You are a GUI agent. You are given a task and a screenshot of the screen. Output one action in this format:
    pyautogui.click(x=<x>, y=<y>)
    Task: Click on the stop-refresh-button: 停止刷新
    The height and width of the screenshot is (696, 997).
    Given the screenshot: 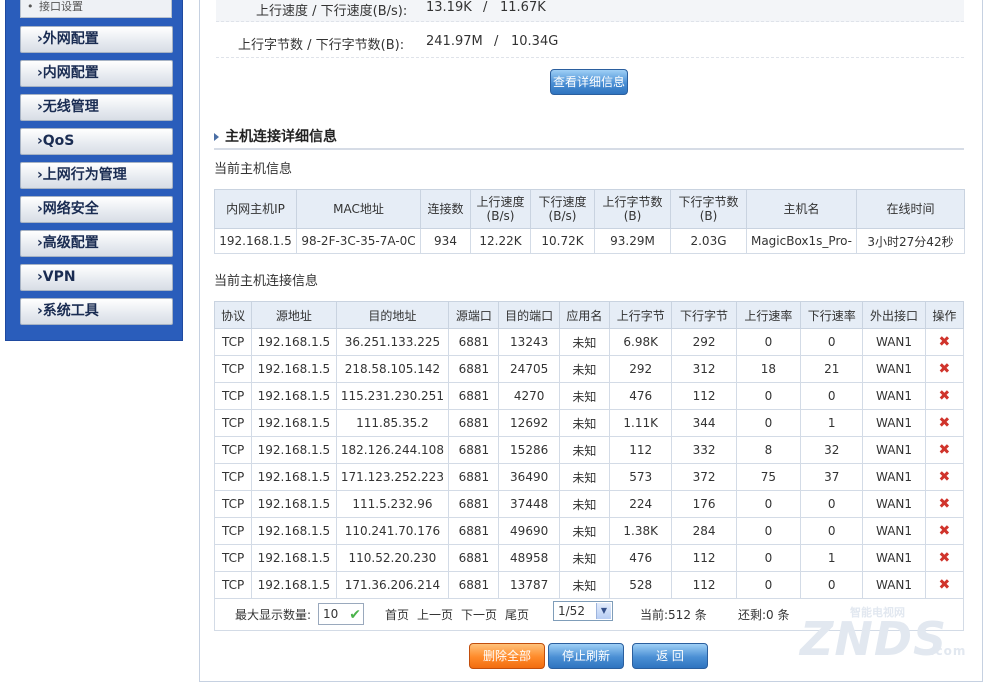 What is the action you would take?
    pyautogui.click(x=586, y=656)
    